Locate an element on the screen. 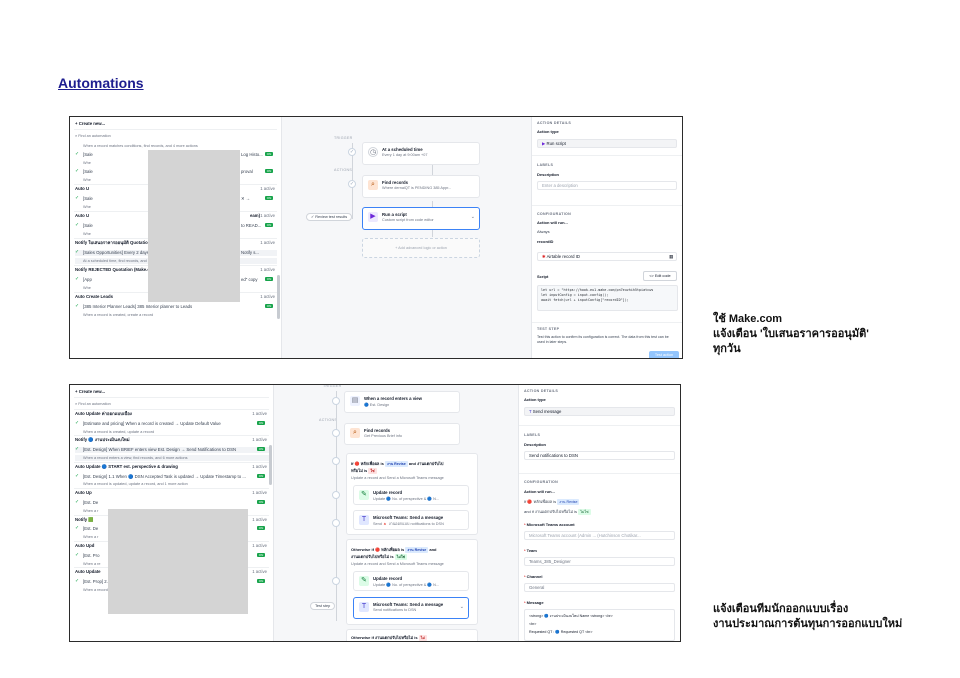 This screenshot has width=960, height=678. view-icon: ▤ is located at coordinates (355, 401).